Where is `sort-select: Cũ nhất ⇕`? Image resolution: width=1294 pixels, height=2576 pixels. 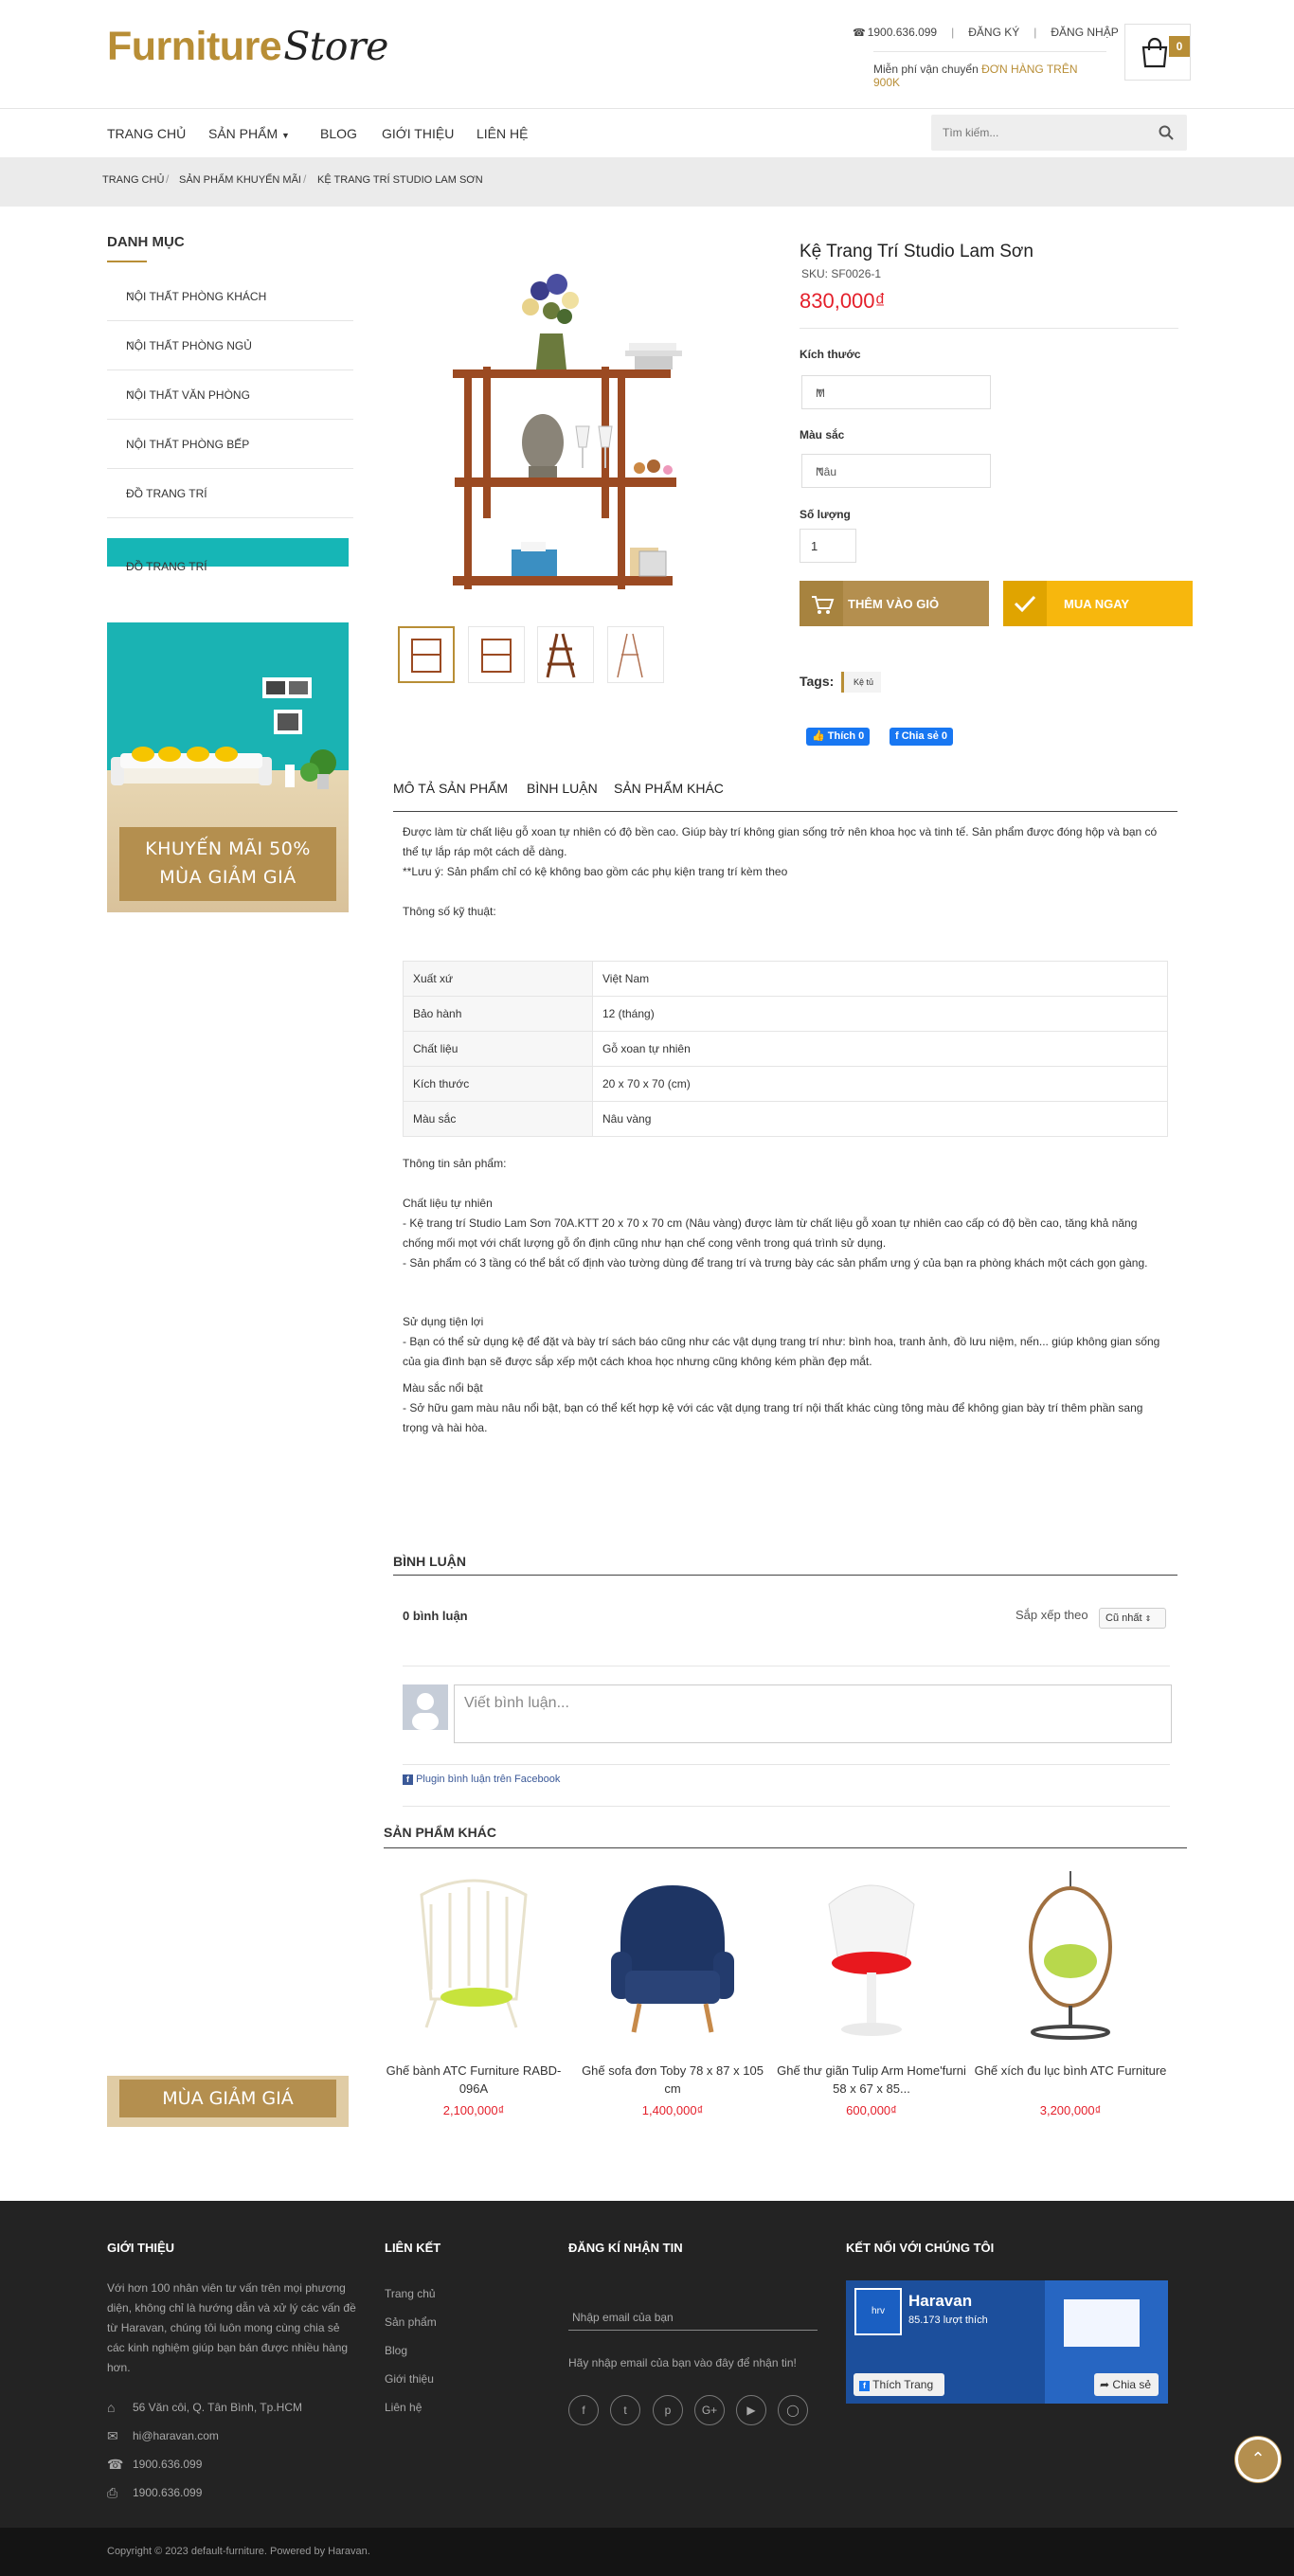
sort-select: Cũ nhất ⇕ is located at coordinates (1132, 1618).